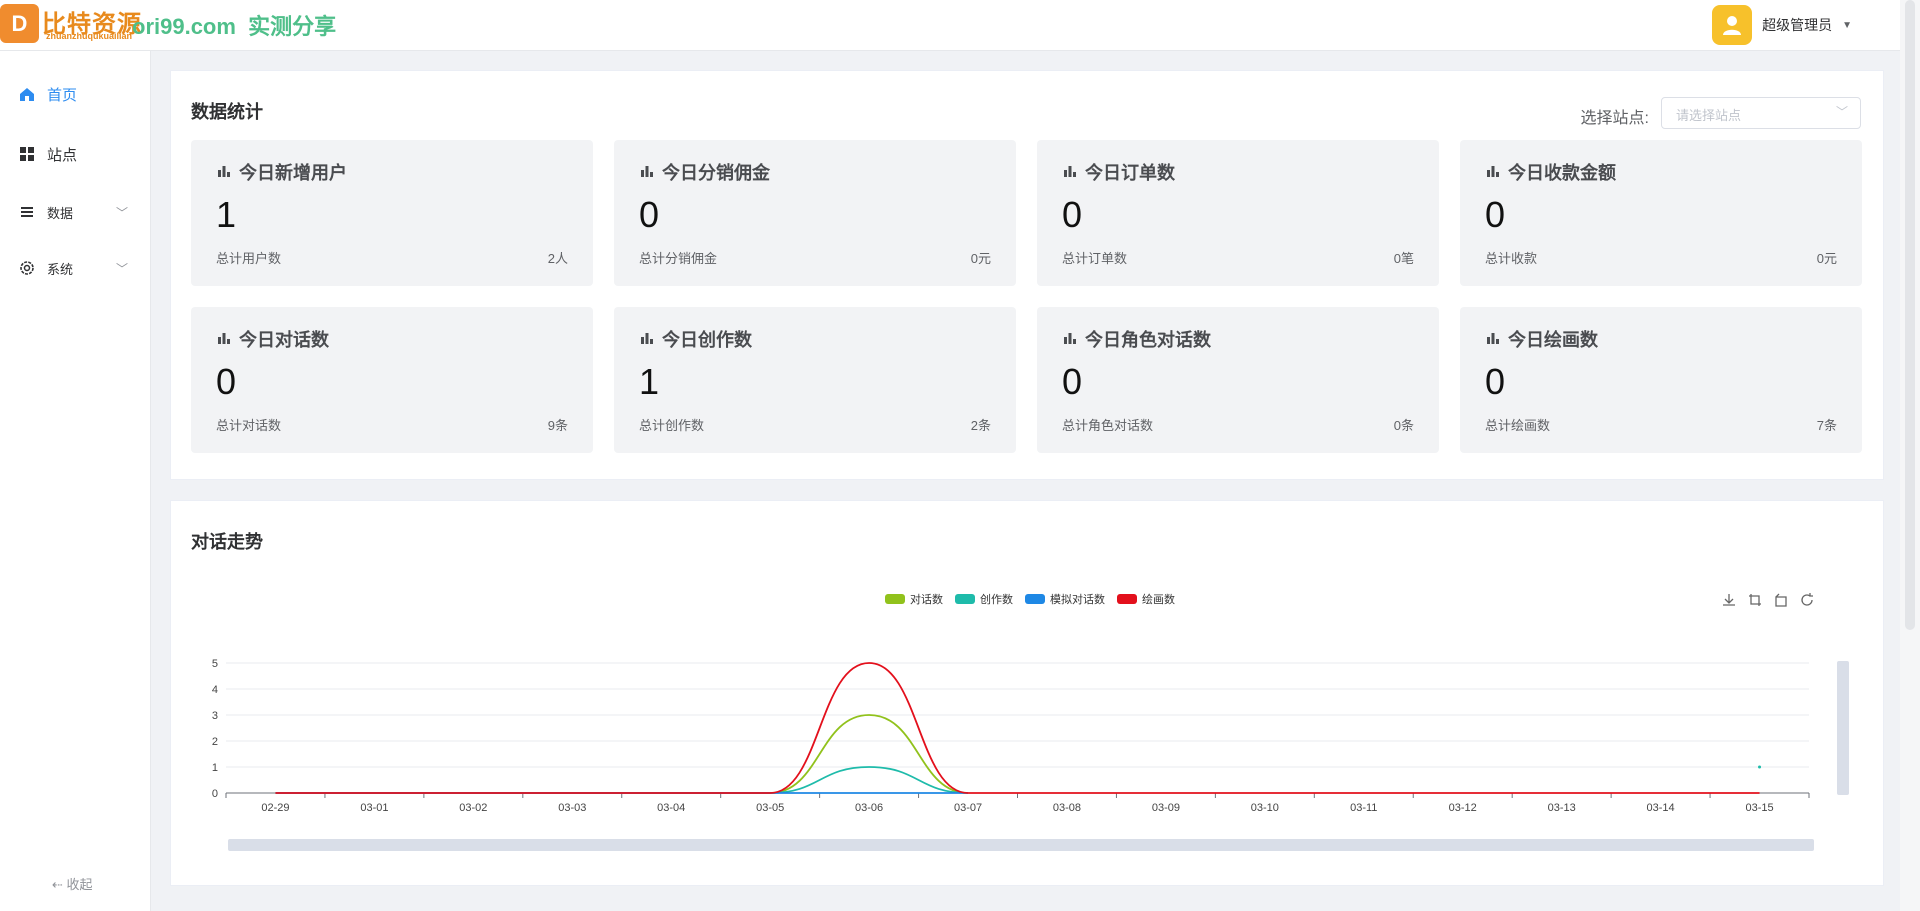  I want to click on zoom-reset-icon, so click(1781, 600).